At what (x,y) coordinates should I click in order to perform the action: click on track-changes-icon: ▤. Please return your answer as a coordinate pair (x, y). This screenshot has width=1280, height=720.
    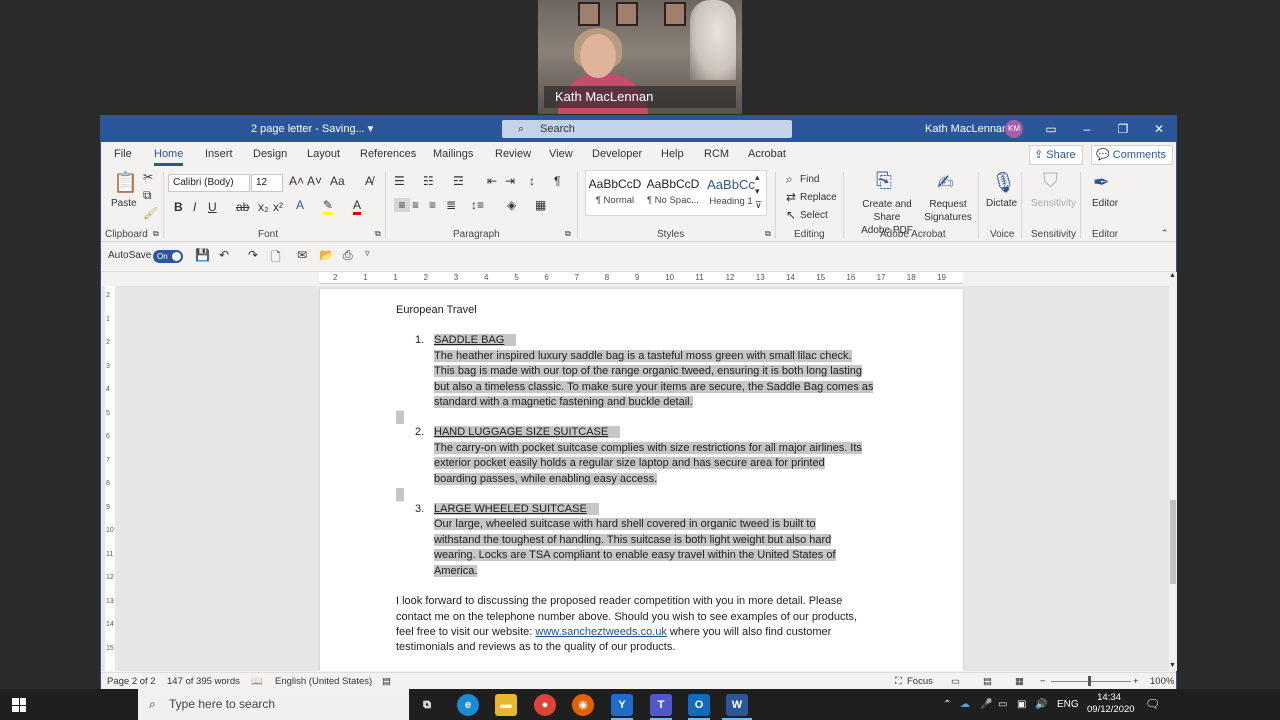
    Looking at the image, I should click on (386, 681).